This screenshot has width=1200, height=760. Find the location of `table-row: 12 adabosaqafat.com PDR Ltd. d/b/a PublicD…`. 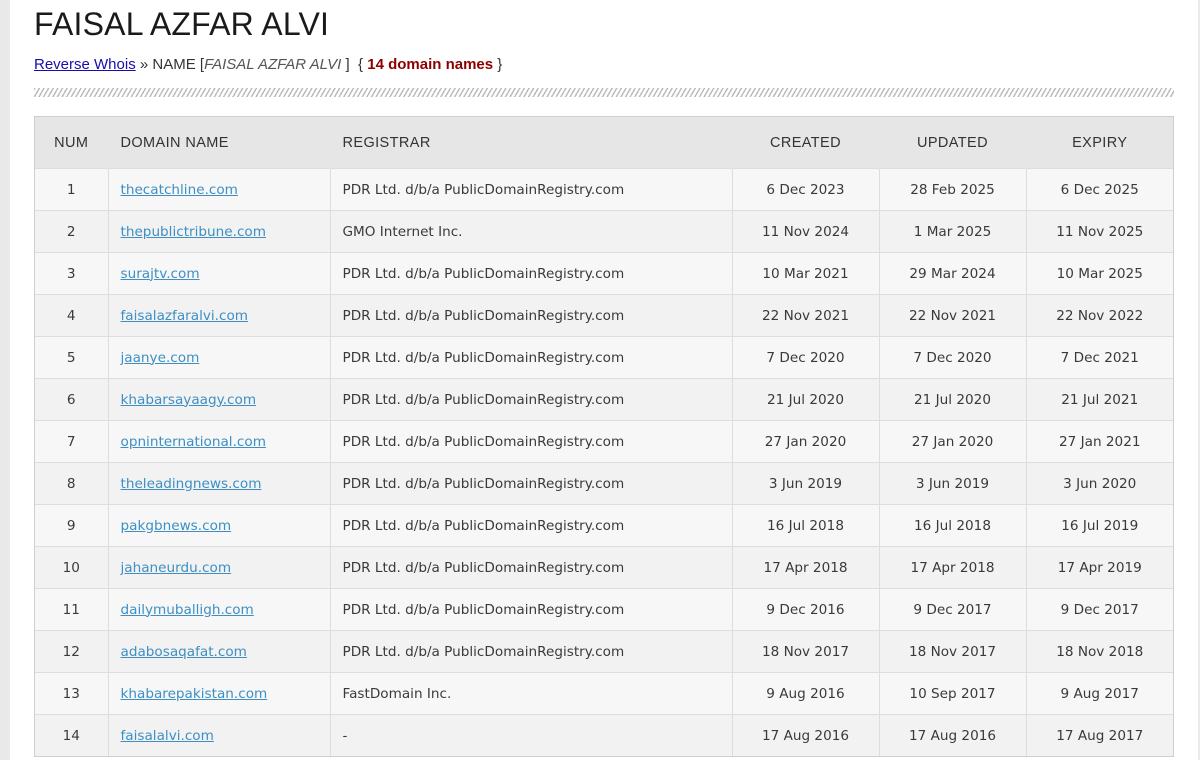

table-row: 12 adabosaqafat.com PDR Ltd. d/b/a PublicD… is located at coordinates (604, 651).